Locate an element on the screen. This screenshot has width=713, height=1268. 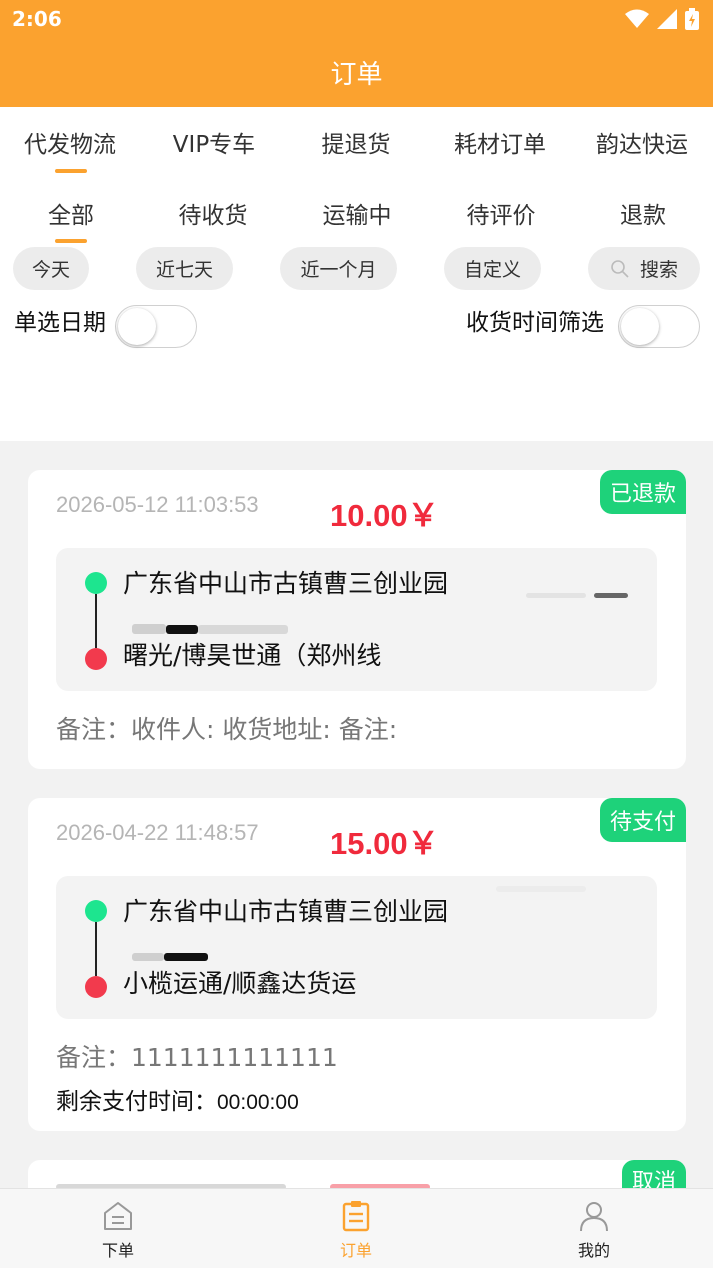
tab-refund: 退款 is located at coordinates (643, 213).